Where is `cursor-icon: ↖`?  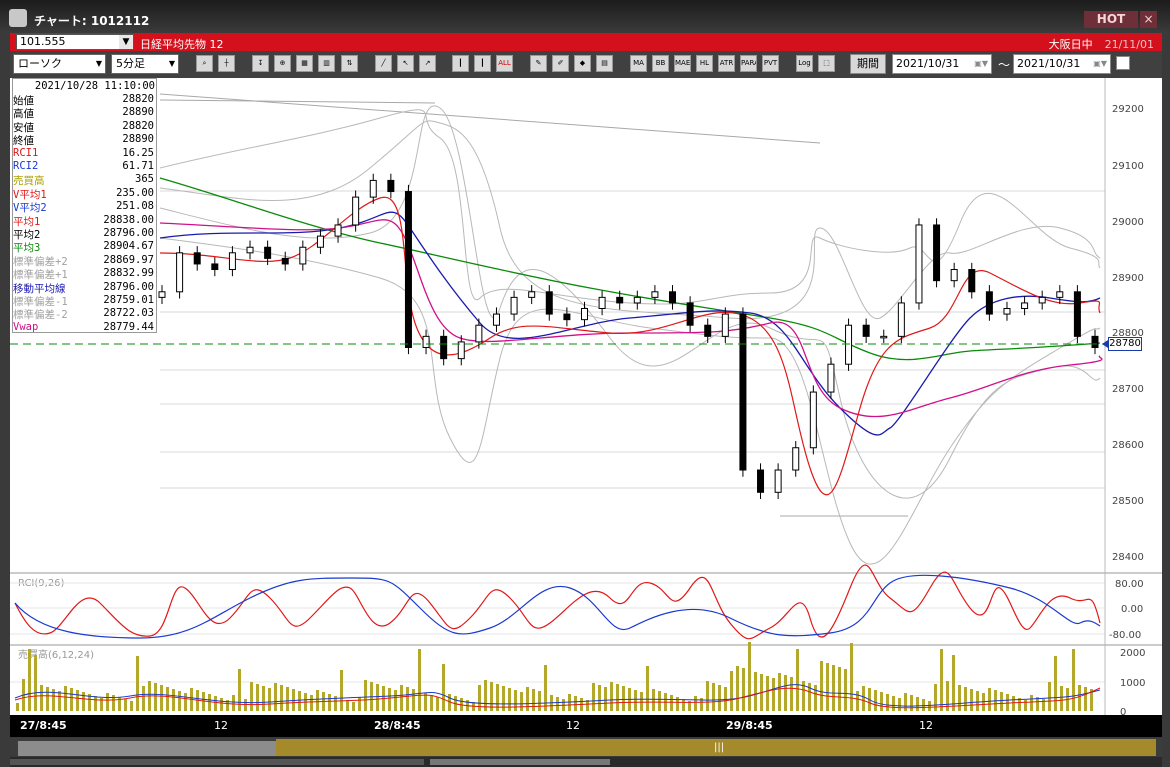 cursor-icon: ↖ is located at coordinates (405, 63).